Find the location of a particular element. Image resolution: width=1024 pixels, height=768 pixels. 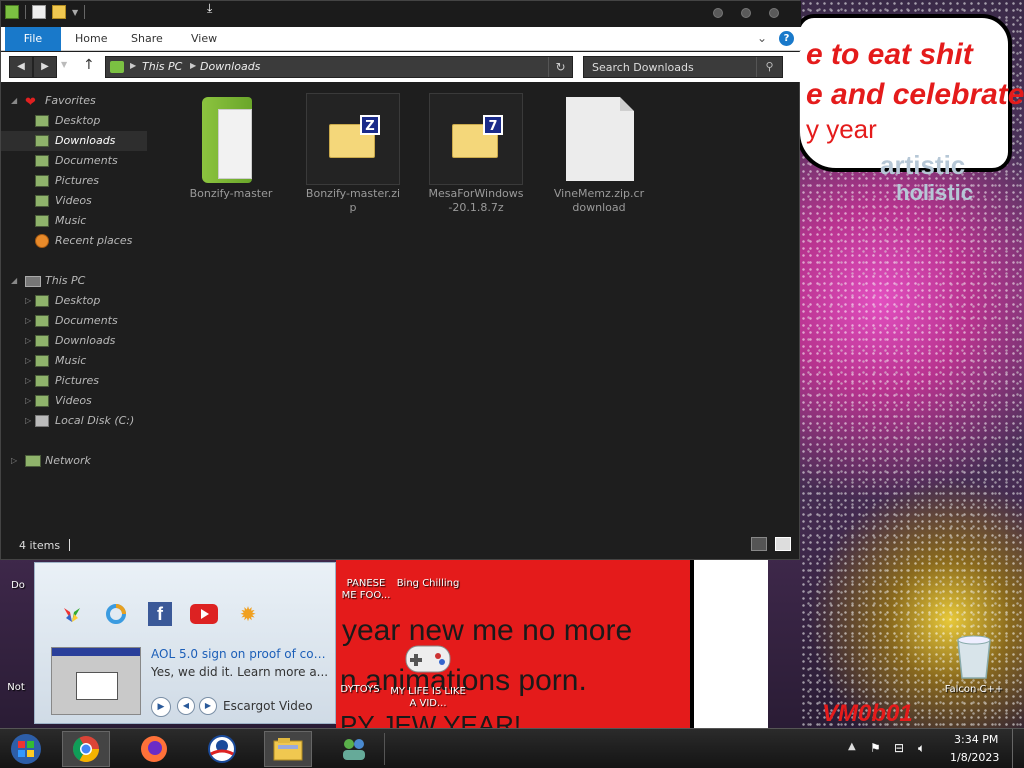

refresh-c-icon is located at coordinates (116, 614).